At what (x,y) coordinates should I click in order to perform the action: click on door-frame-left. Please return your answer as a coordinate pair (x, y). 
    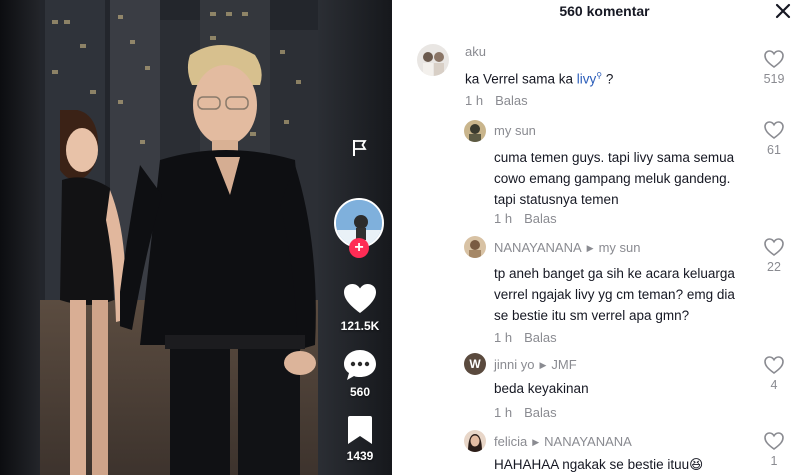
    Looking at the image, I should click on (20, 237).